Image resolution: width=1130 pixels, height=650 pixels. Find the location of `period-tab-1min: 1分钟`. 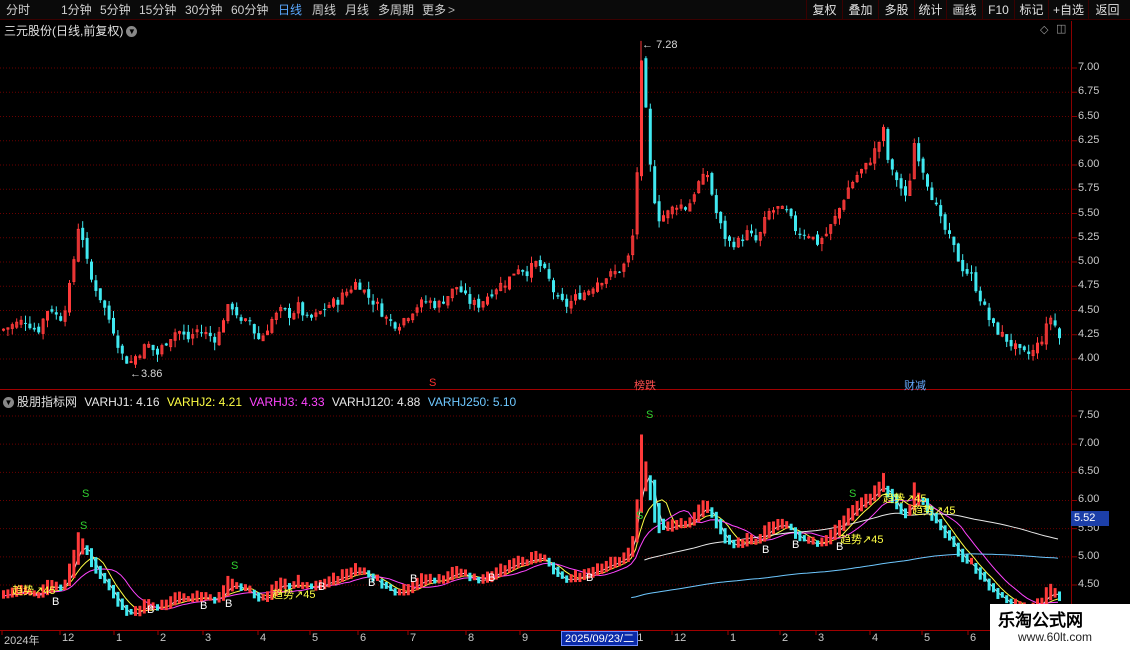

period-tab-1min: 1分钟 is located at coordinates (76, 10).